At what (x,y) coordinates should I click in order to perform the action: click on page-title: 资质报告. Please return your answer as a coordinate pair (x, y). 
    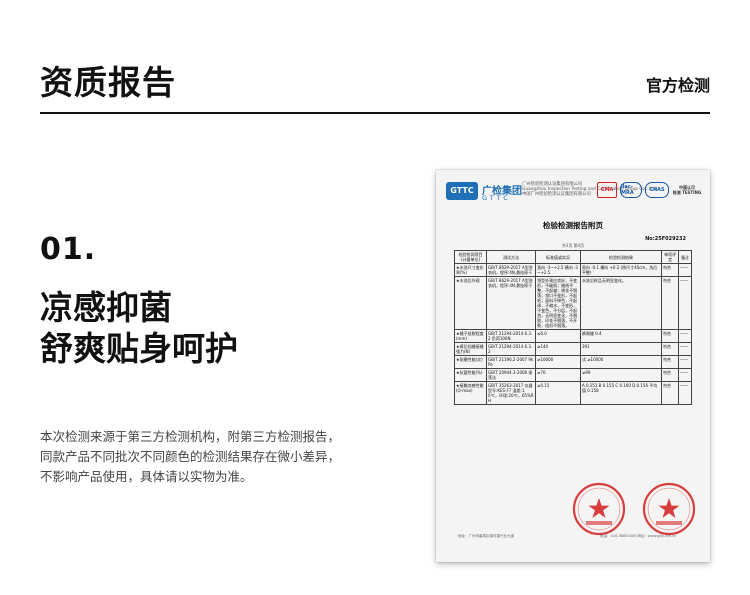
    Looking at the image, I should click on (108, 82).